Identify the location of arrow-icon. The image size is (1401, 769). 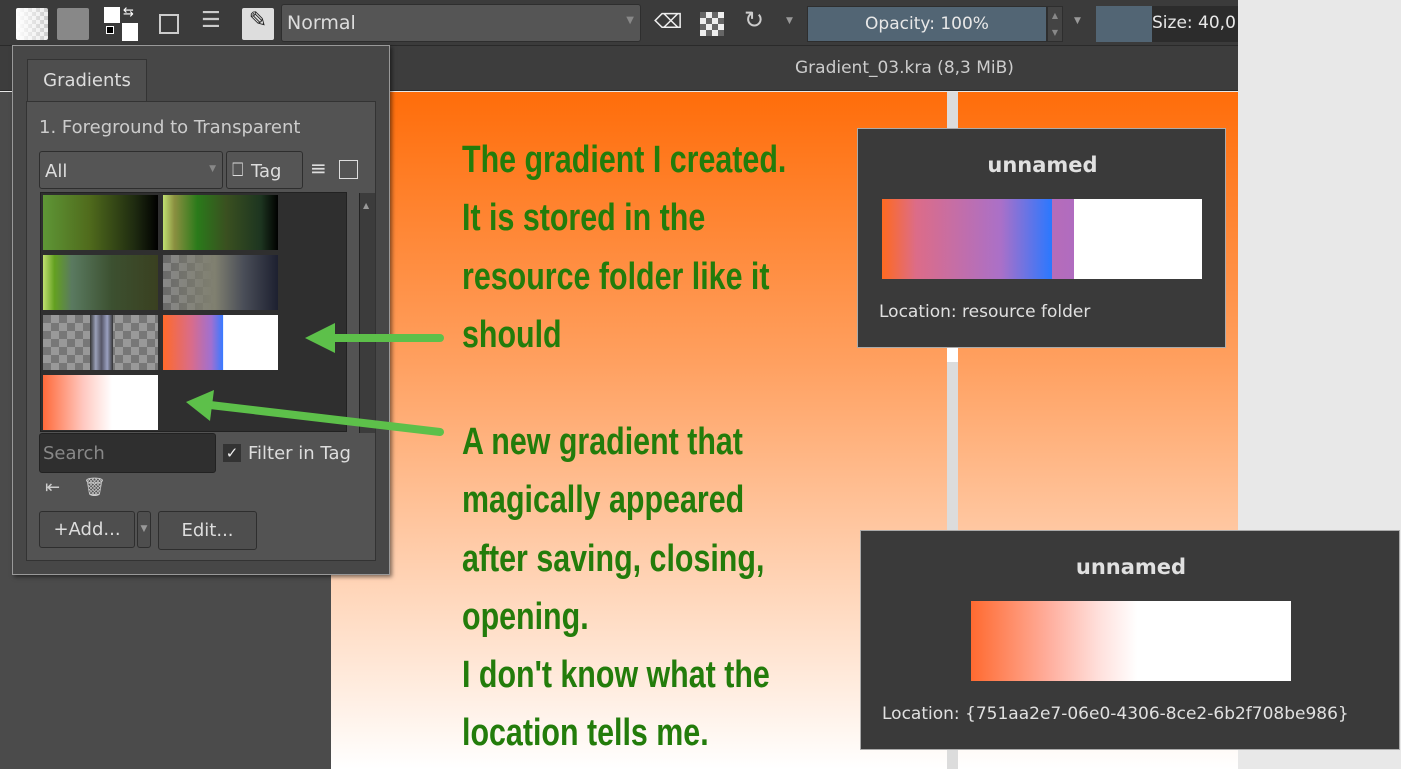
(325, 418).